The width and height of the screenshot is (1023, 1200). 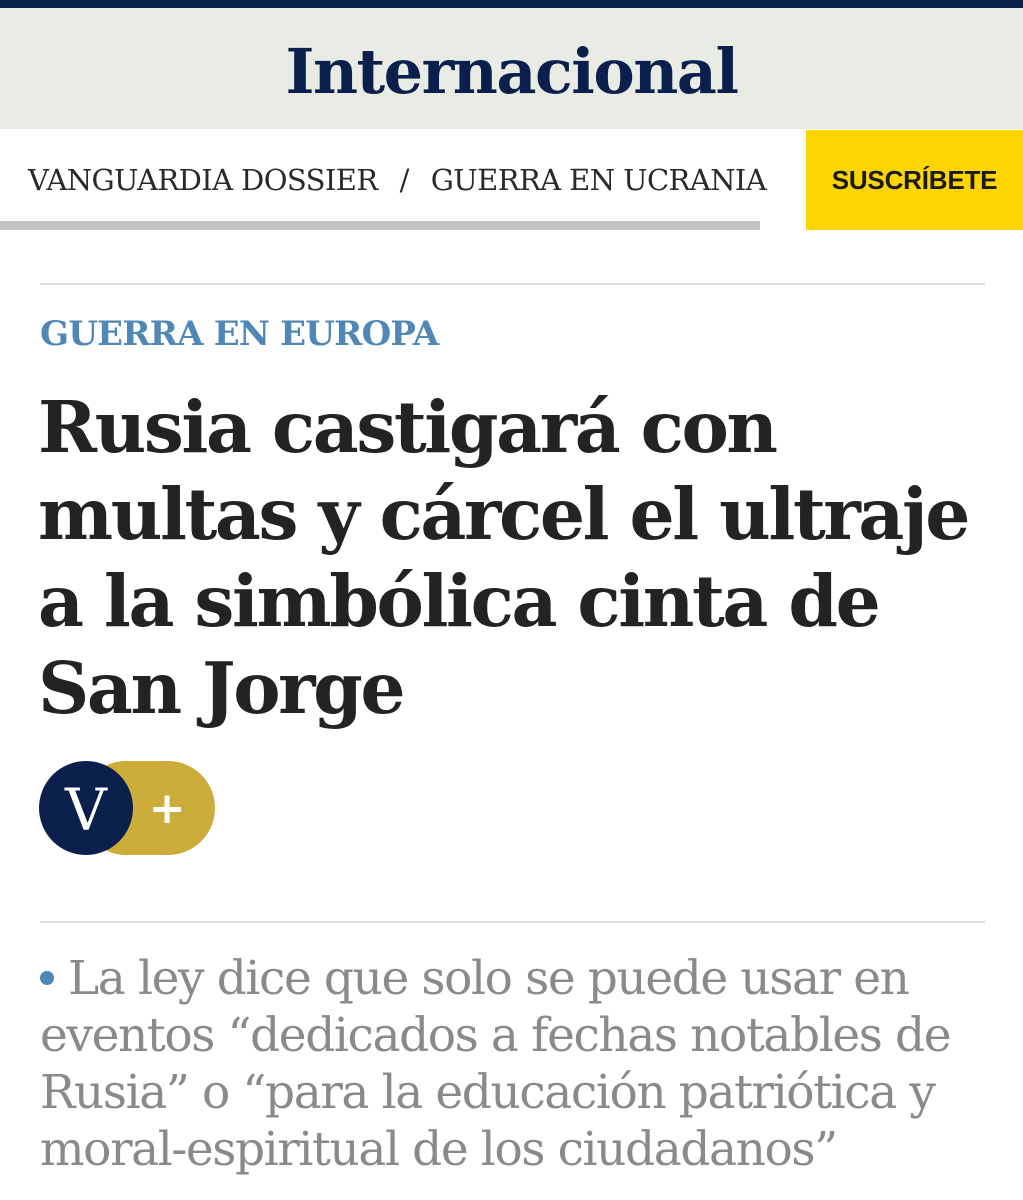 I want to click on subnav-links: VANGUARDIA DOSSIER / GUERRA EN UCRANIA, so click(x=403, y=179).